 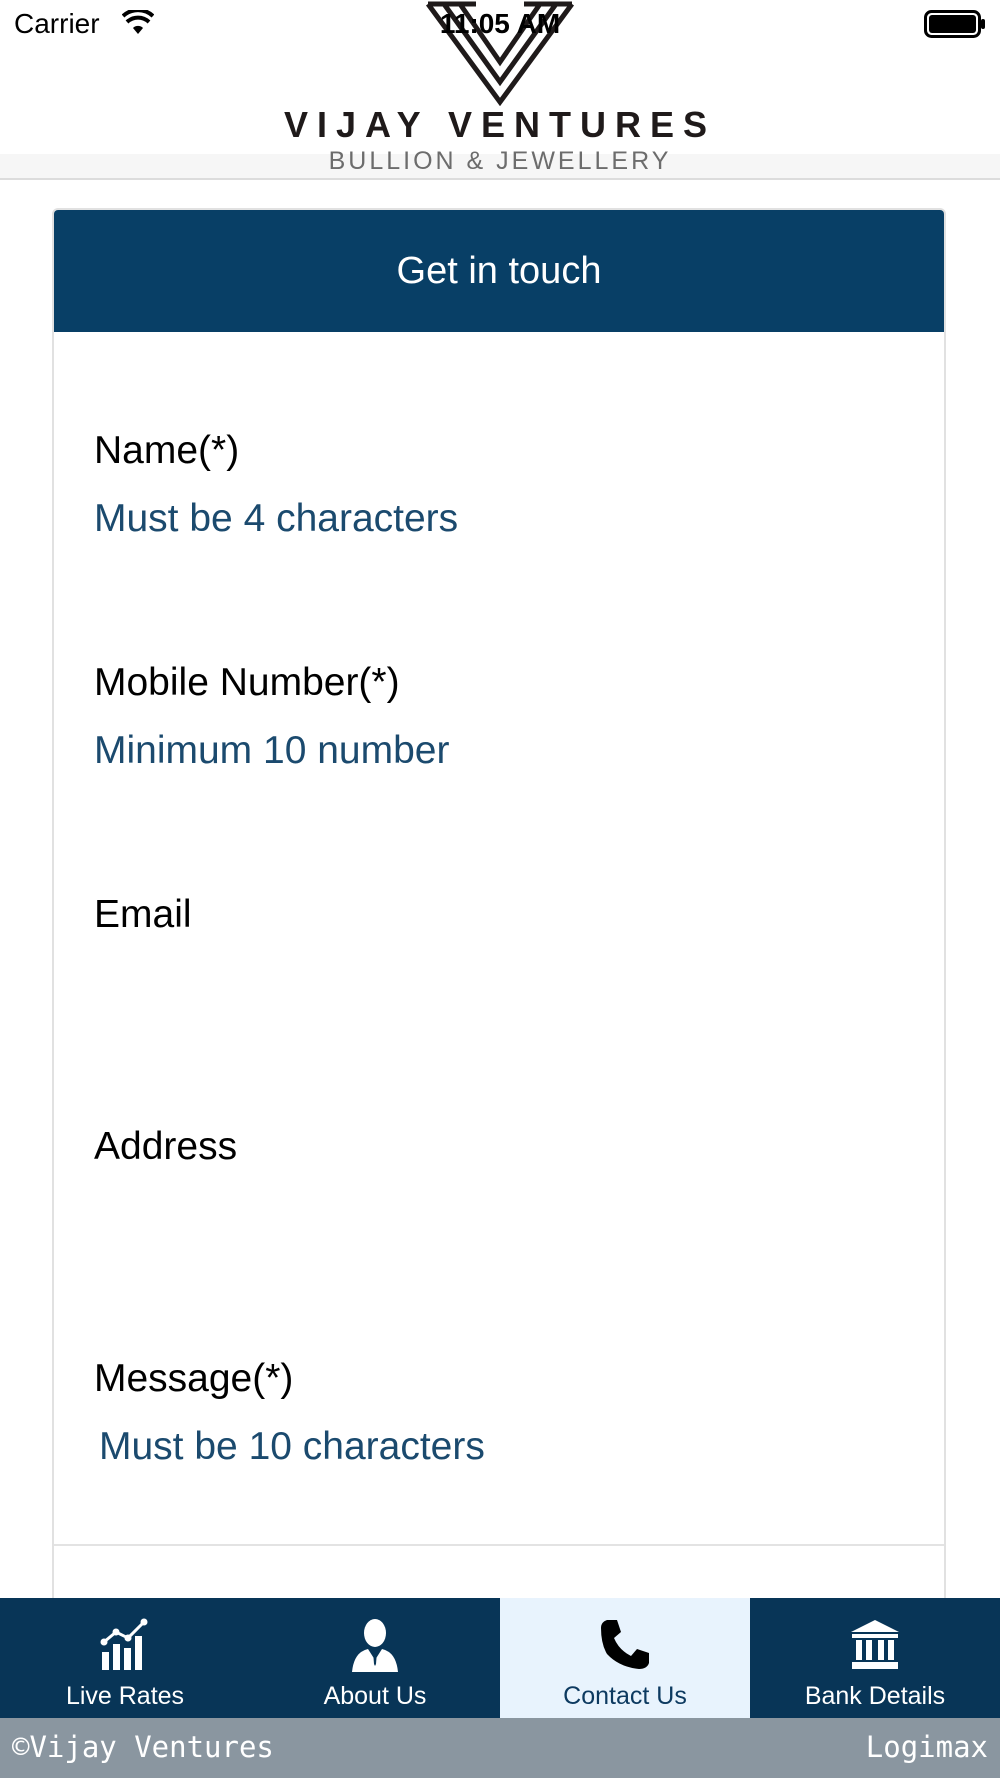 I want to click on form-title: Get in touch, so click(x=499, y=271).